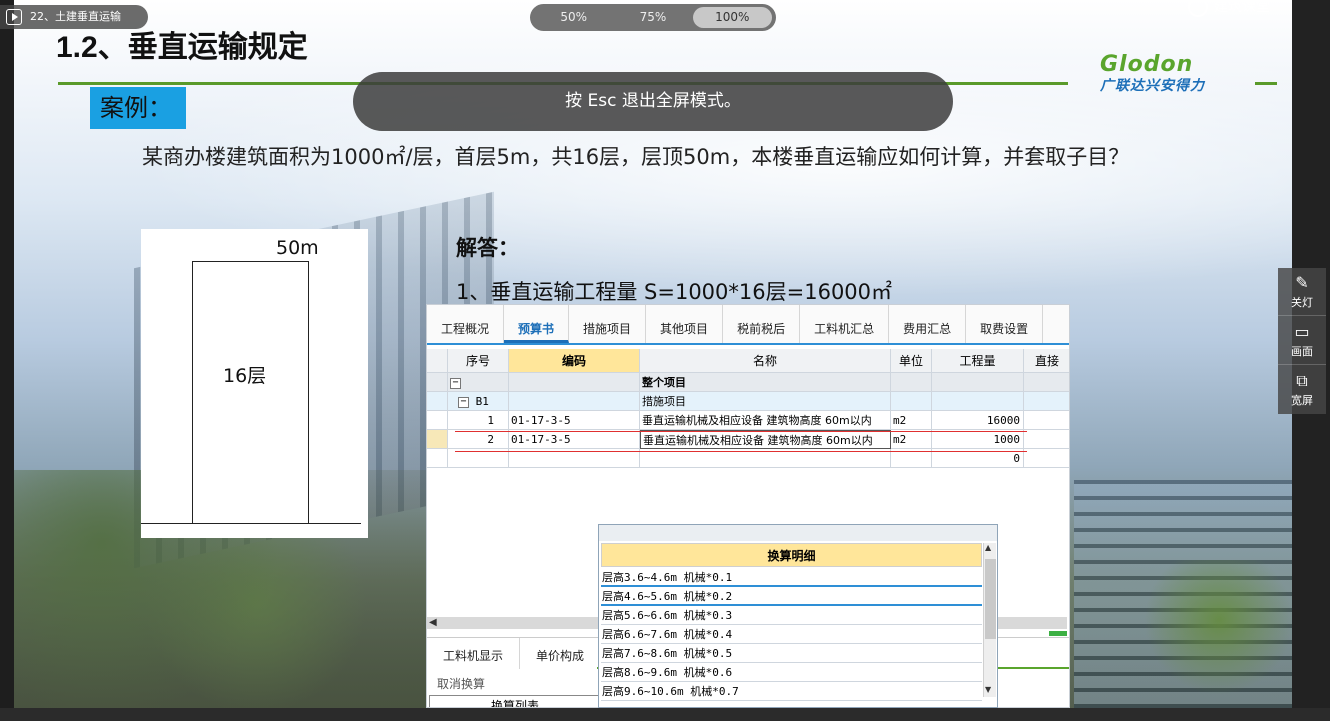 Image resolution: width=1330 pixels, height=721 pixels. I want to click on diagram-height-label: 50m, so click(297, 248).